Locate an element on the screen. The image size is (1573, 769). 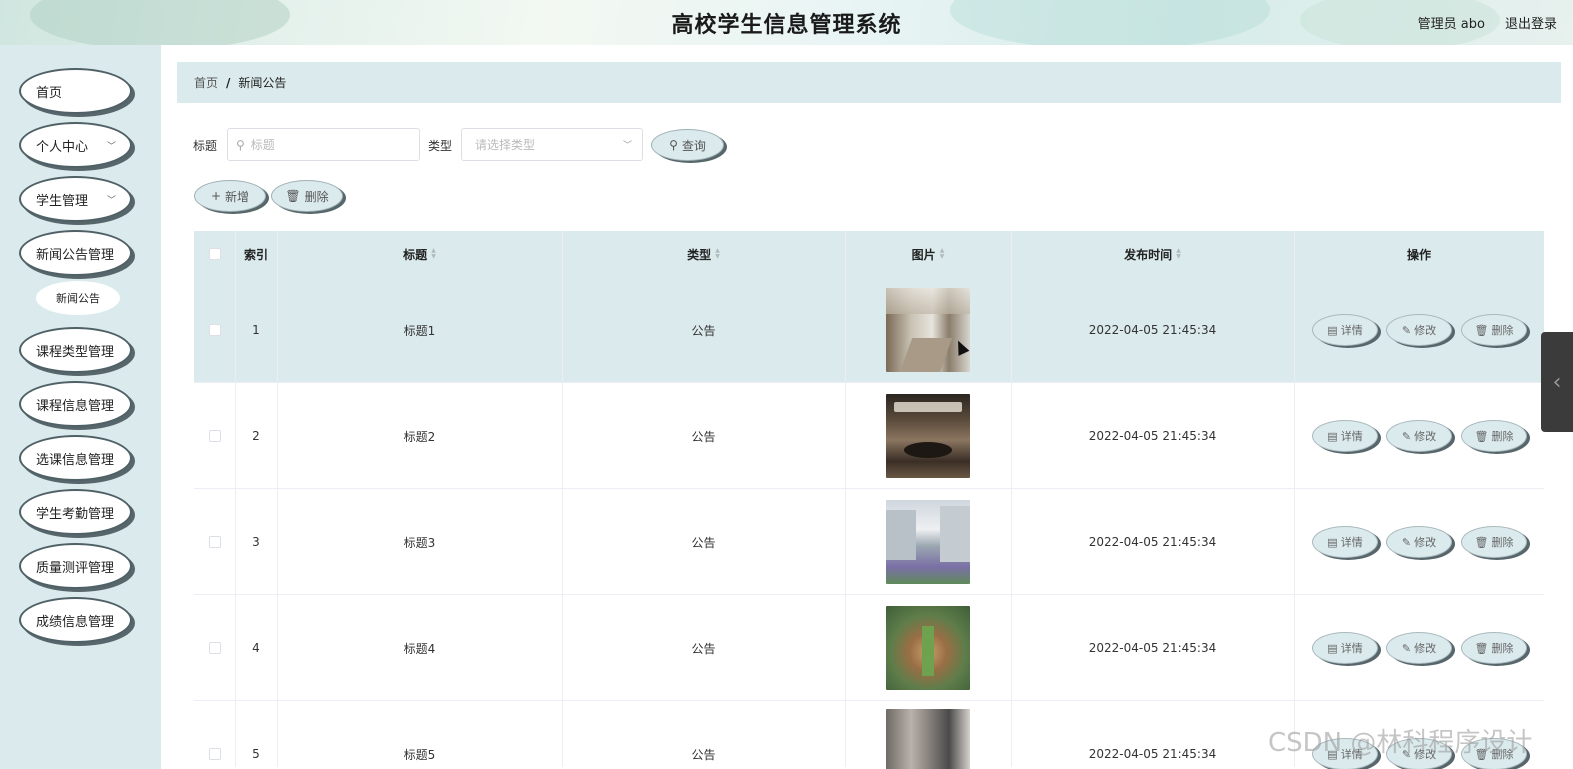
row-title: 标题4 is located at coordinates (419, 648).